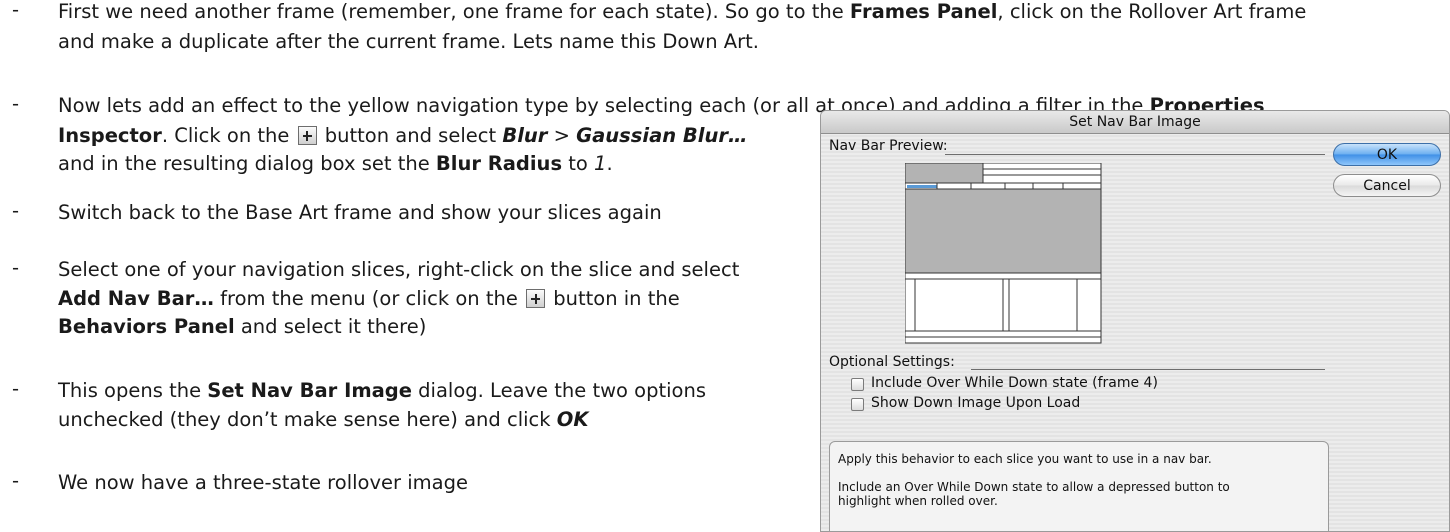 This screenshot has width=1450, height=532. Describe the element at coordinates (918, 501) in the screenshot. I see `help-line-3: highlight when rolled over.` at that location.